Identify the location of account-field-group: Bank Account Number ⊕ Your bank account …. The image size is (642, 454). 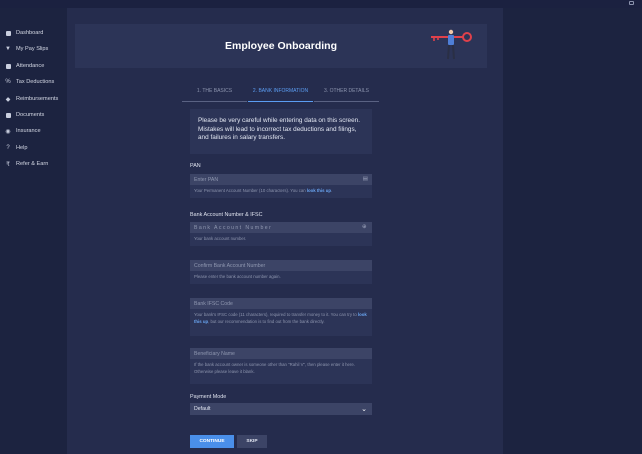
(281, 234).